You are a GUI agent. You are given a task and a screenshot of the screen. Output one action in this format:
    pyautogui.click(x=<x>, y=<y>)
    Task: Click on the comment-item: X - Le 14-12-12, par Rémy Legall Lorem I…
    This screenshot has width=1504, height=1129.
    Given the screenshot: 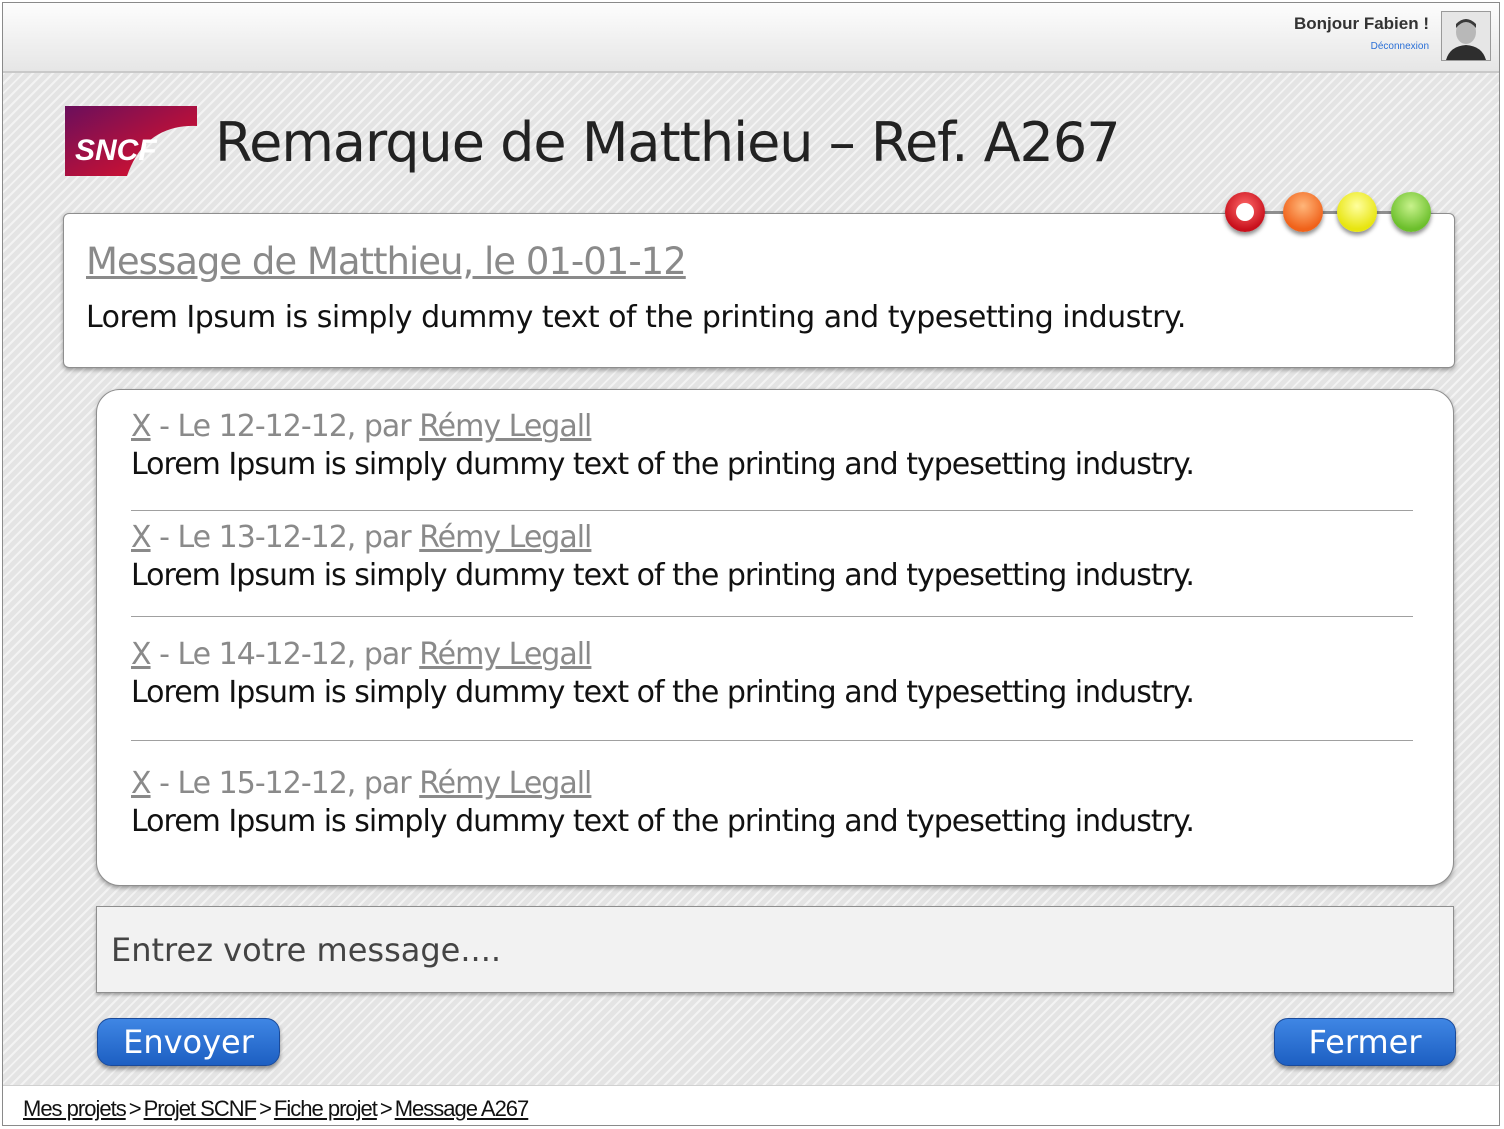 What is the action you would take?
    pyautogui.click(x=772, y=674)
    